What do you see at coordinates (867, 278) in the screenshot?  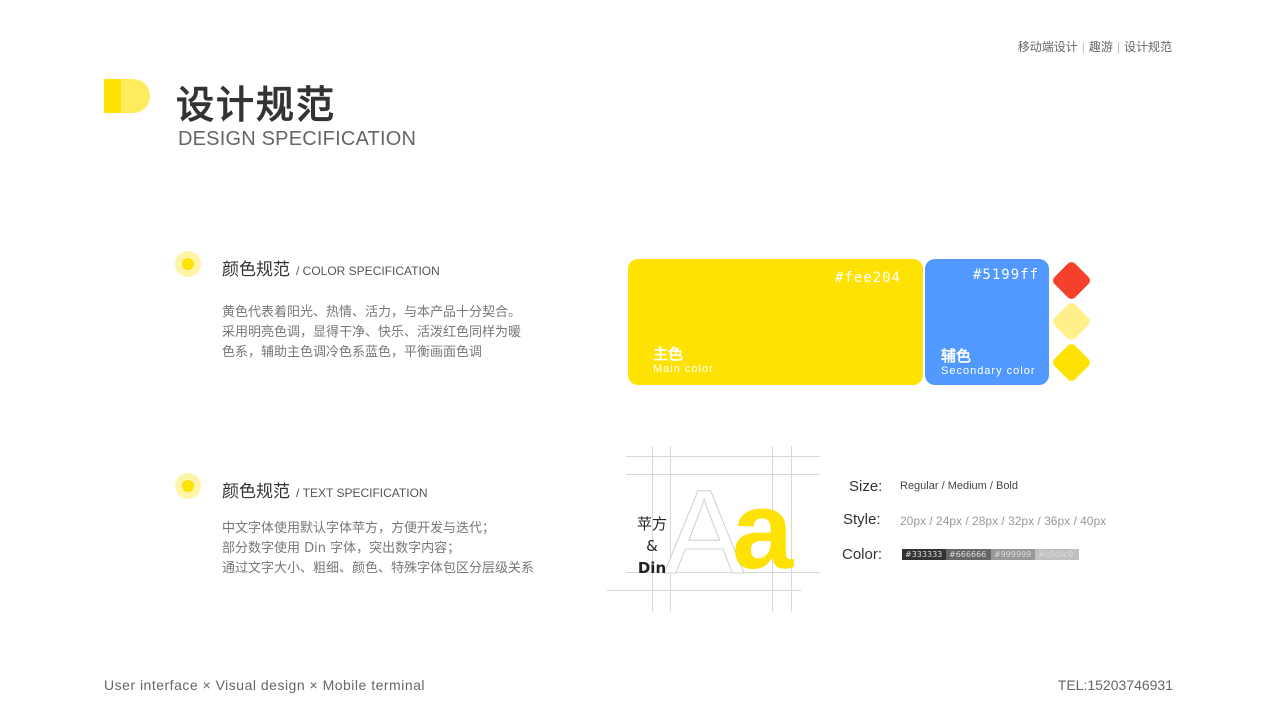 I see `main-color-hex: #fee204` at bounding box center [867, 278].